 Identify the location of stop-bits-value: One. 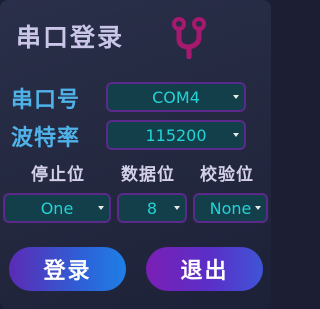
(57, 208).